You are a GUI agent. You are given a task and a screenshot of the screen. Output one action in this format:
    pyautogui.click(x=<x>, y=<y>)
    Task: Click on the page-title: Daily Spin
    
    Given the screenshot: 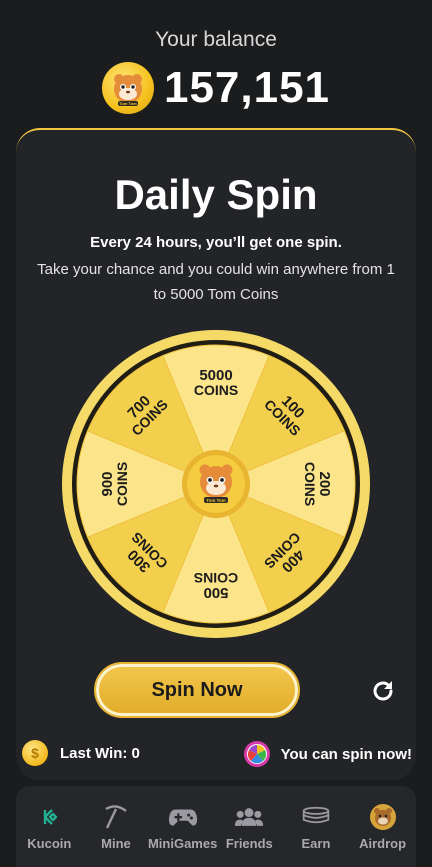 What is the action you would take?
    pyautogui.click(x=216, y=194)
    